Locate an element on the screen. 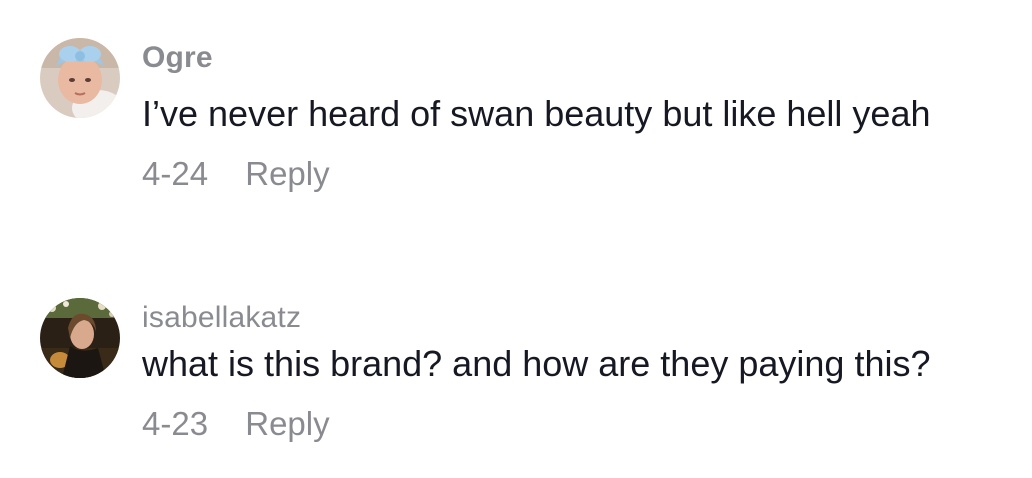  baby-avatar-icon is located at coordinates (80, 78).